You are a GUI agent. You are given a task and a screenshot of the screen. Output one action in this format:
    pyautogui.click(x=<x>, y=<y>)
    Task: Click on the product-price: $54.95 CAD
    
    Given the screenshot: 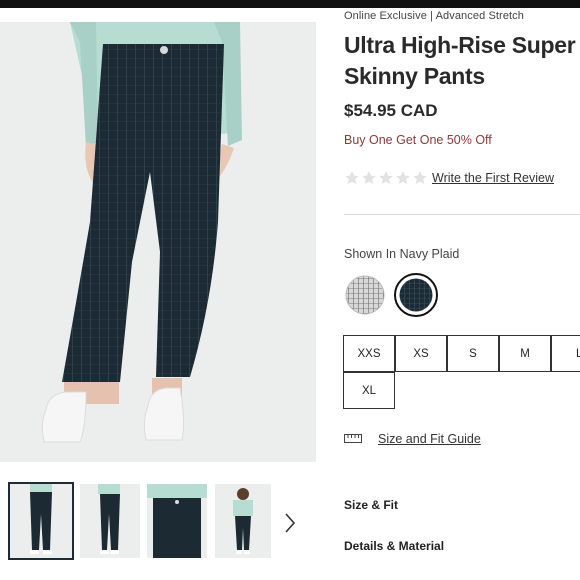 What is the action you would take?
    pyautogui.click(x=391, y=110)
    